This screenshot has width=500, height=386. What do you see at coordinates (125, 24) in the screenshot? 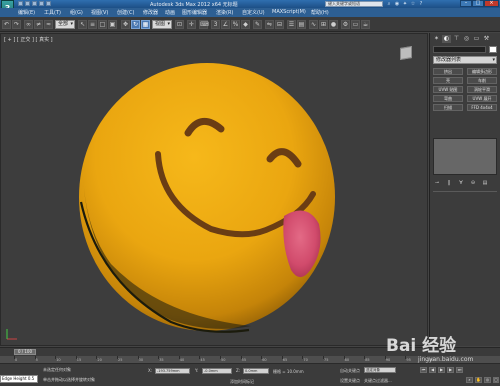
I see `move-icon: ✥` at bounding box center [125, 24].